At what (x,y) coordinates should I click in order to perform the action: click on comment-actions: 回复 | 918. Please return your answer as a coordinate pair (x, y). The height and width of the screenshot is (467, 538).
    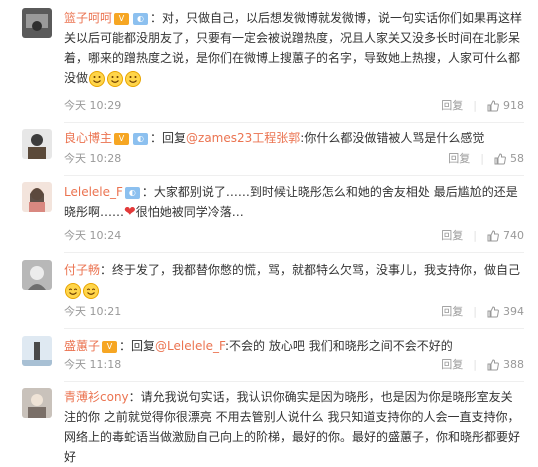
    Looking at the image, I should click on (482, 106).